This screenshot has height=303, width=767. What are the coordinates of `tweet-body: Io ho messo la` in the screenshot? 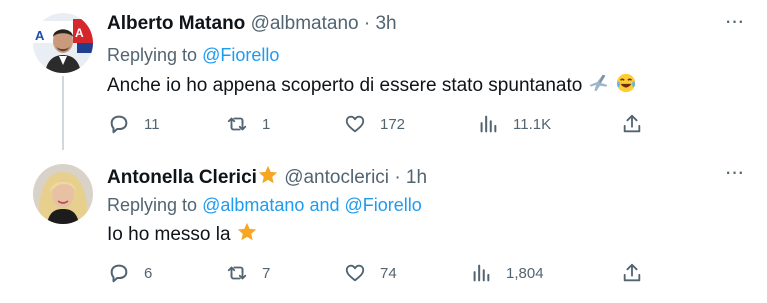 It's located at (169, 234).